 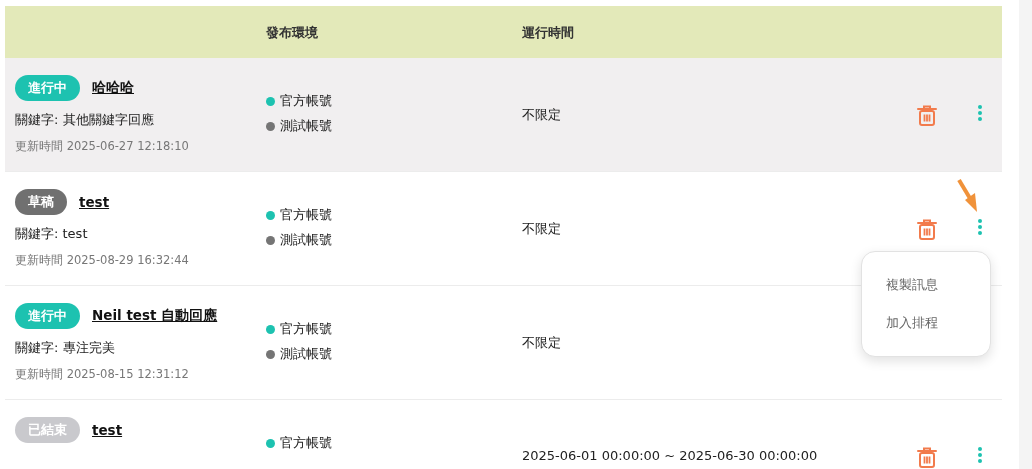 I want to click on updated-time: 更新時間 2025-08-15 12:31:12, so click(x=102, y=374).